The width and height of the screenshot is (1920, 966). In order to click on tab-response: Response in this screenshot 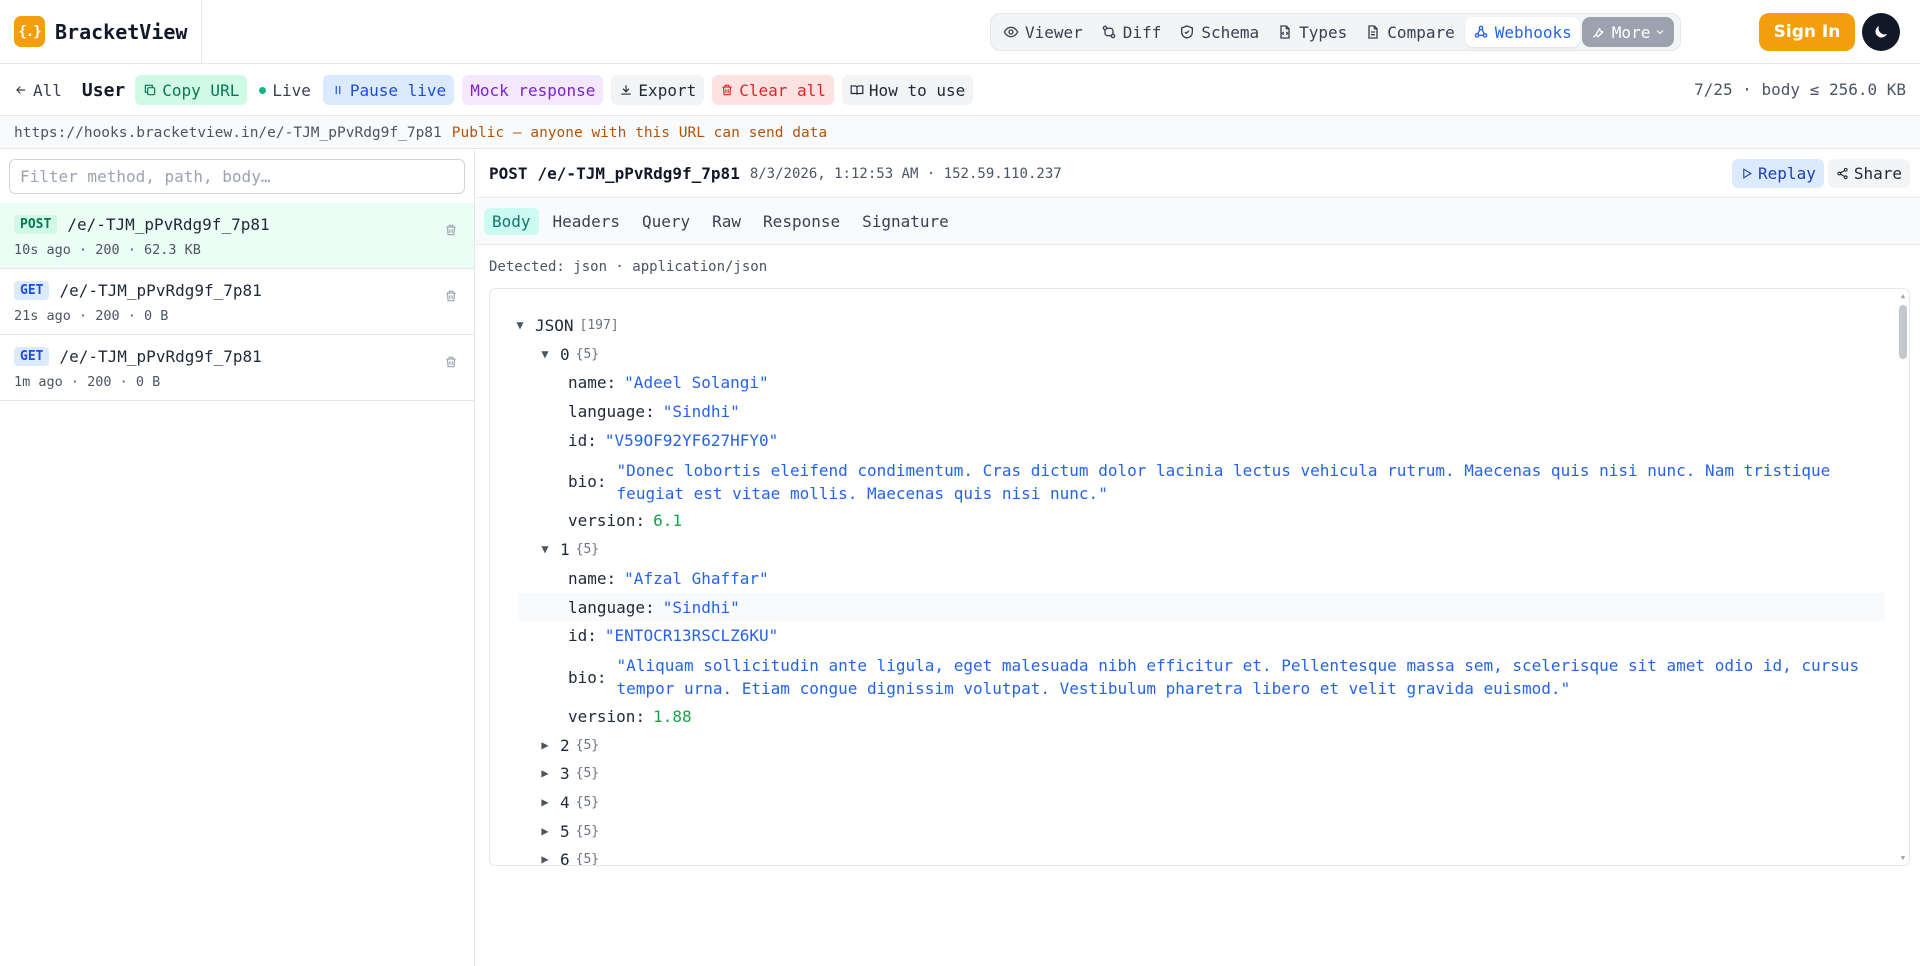, I will do `click(801, 221)`.